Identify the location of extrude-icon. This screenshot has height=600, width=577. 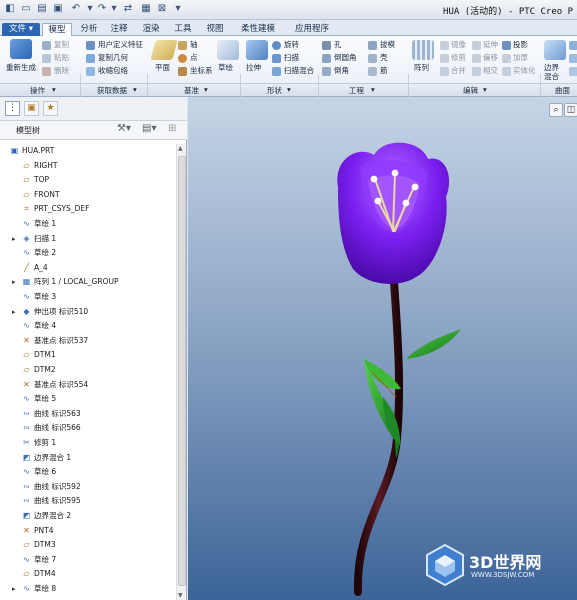
(257, 50).